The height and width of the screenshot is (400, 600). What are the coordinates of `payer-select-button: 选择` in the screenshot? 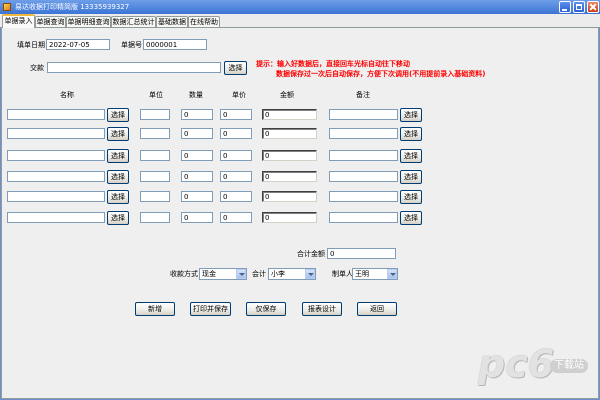 It's located at (235, 68).